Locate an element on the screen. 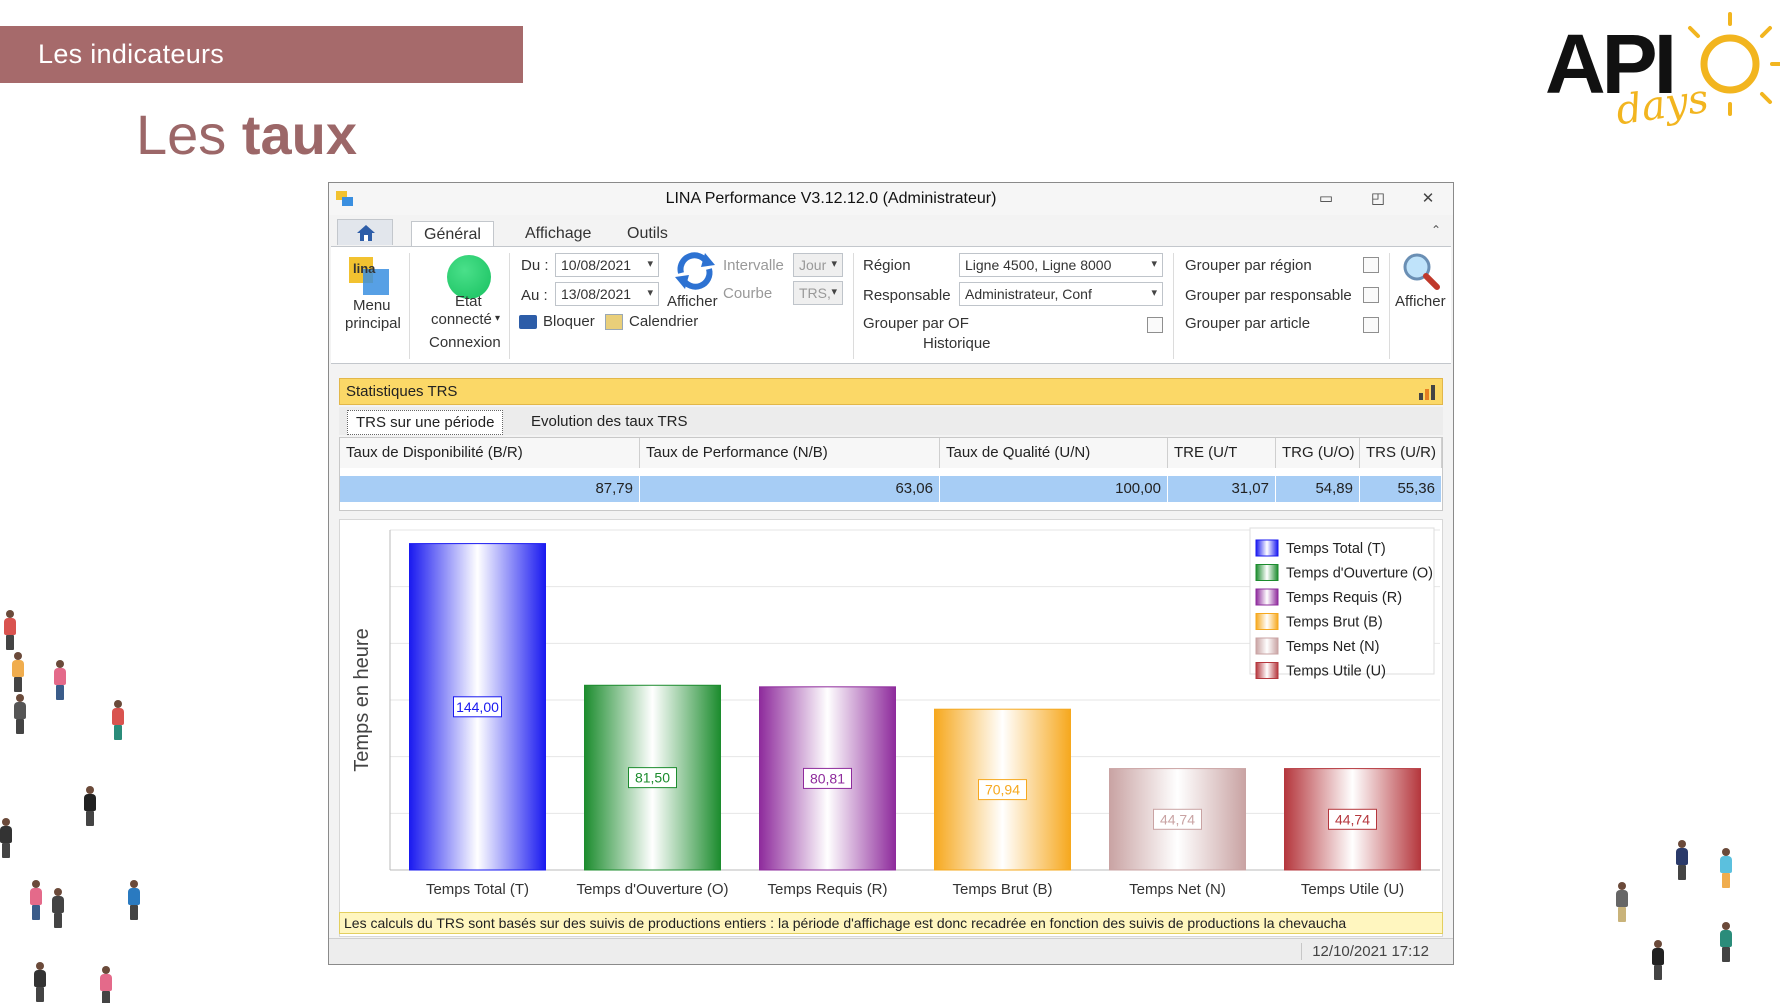  apidays-logo: API days is located at coordinates (1660, 81).